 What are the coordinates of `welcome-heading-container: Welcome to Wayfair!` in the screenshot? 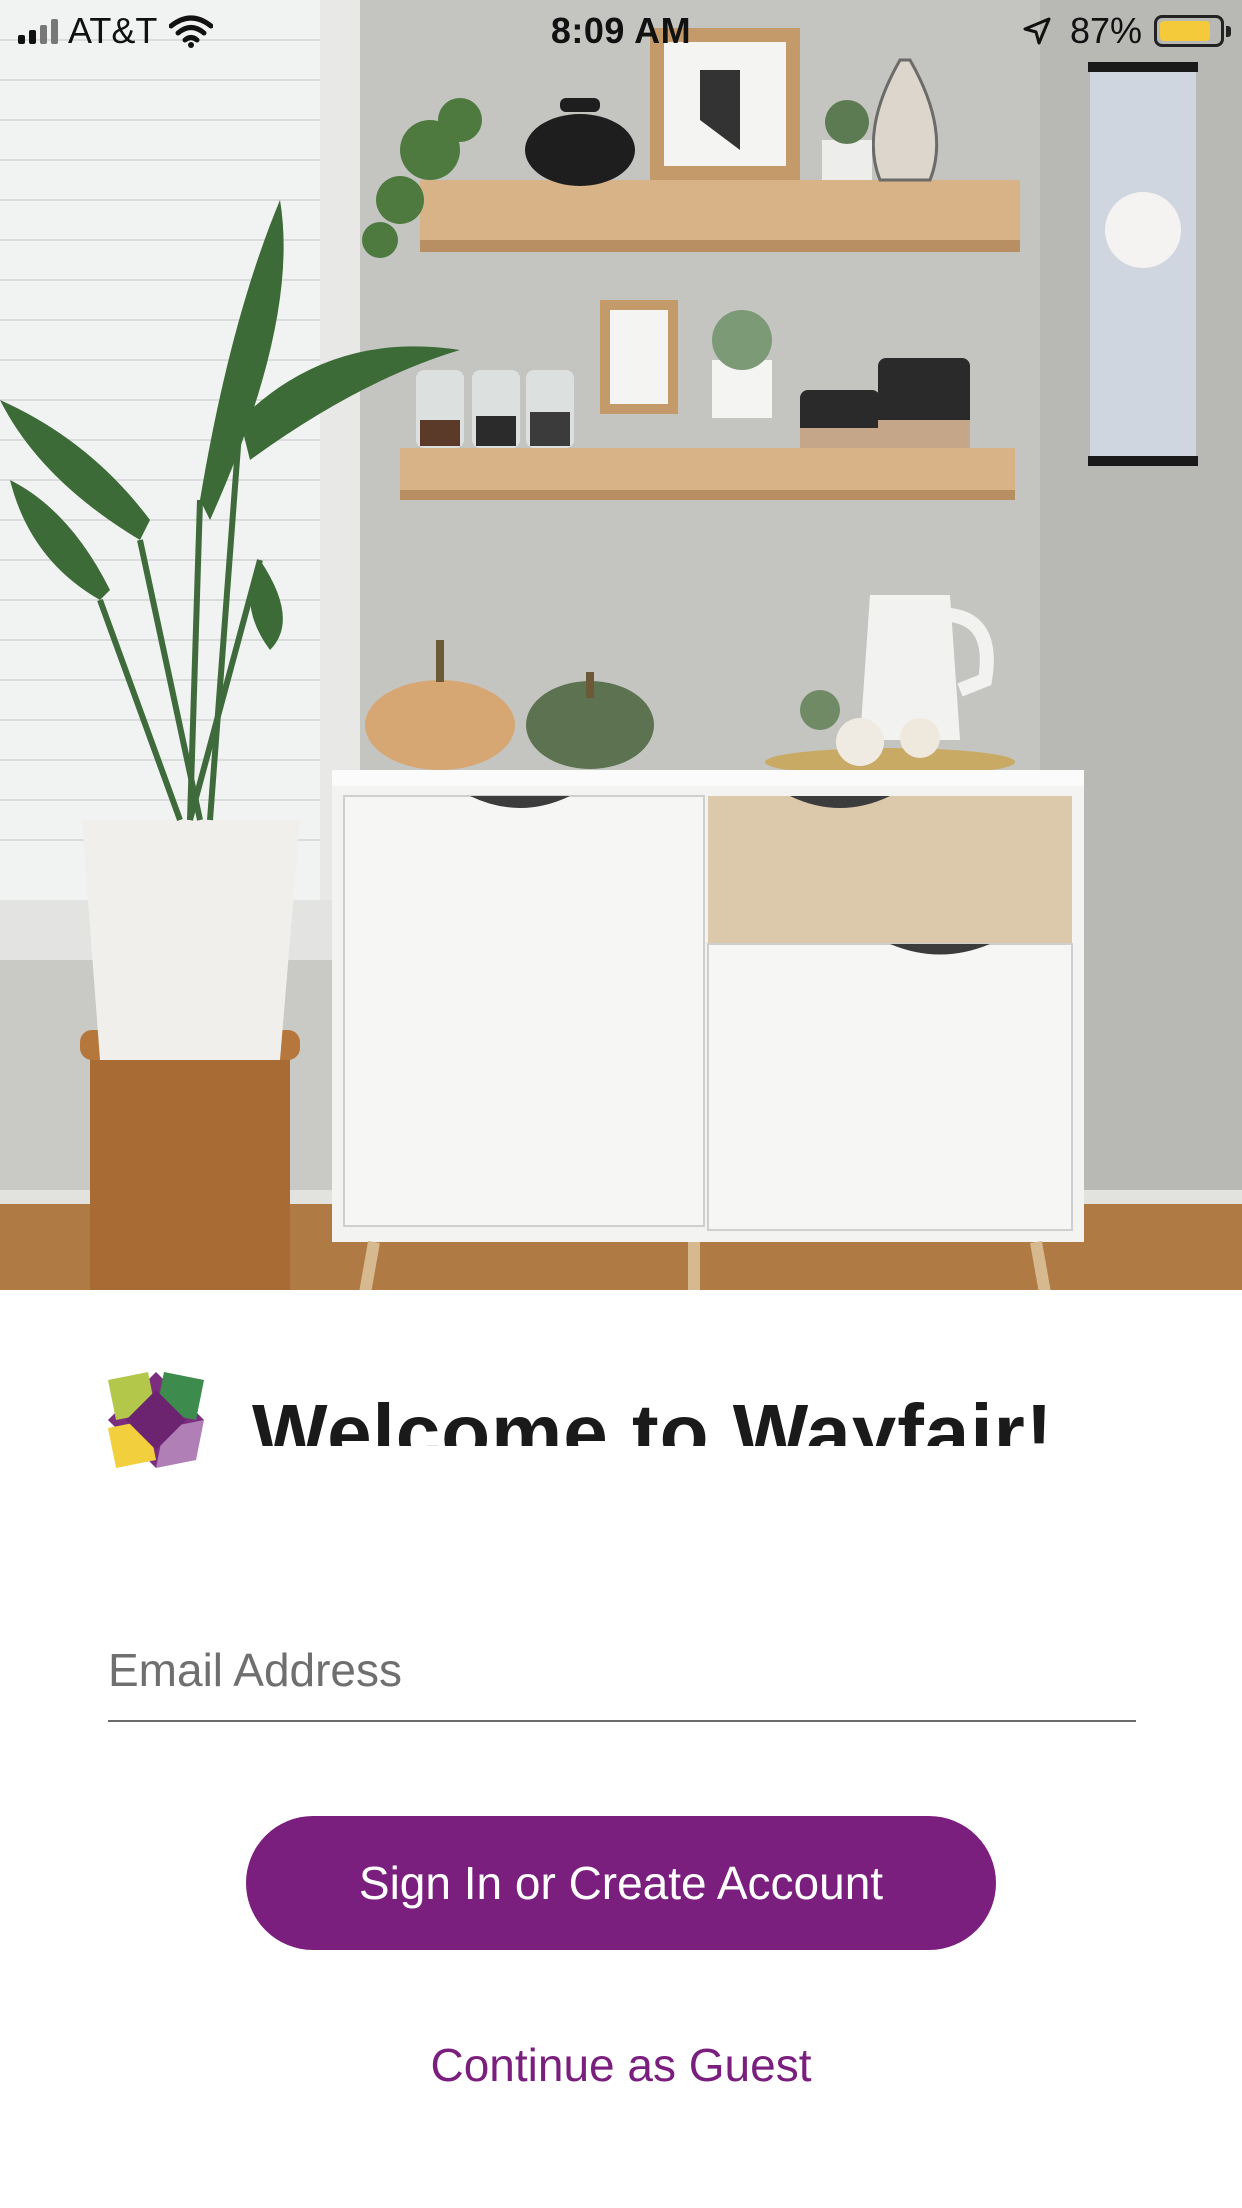 It's located at (702, 1412).